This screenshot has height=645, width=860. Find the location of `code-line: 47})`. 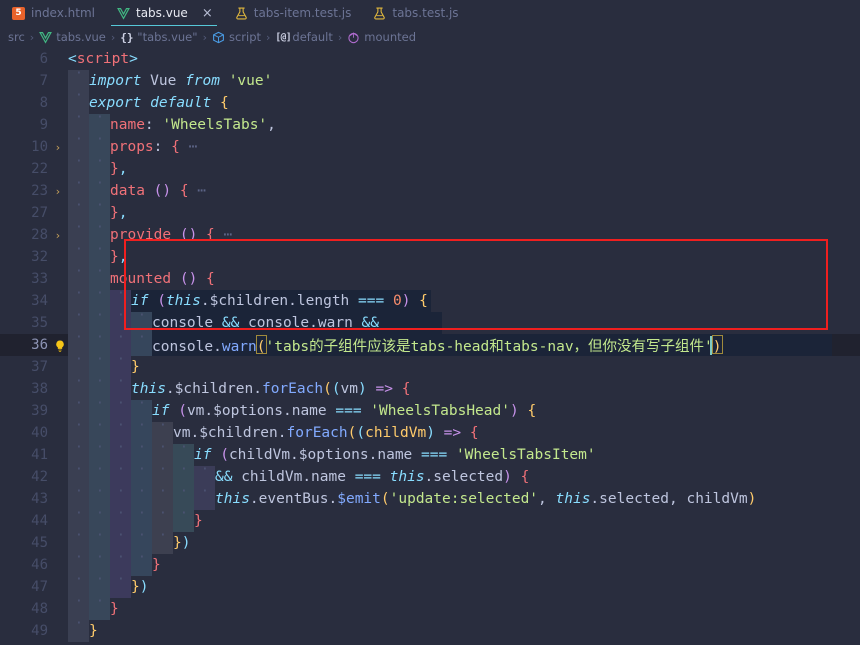

code-line: 47}) is located at coordinates (430, 585).